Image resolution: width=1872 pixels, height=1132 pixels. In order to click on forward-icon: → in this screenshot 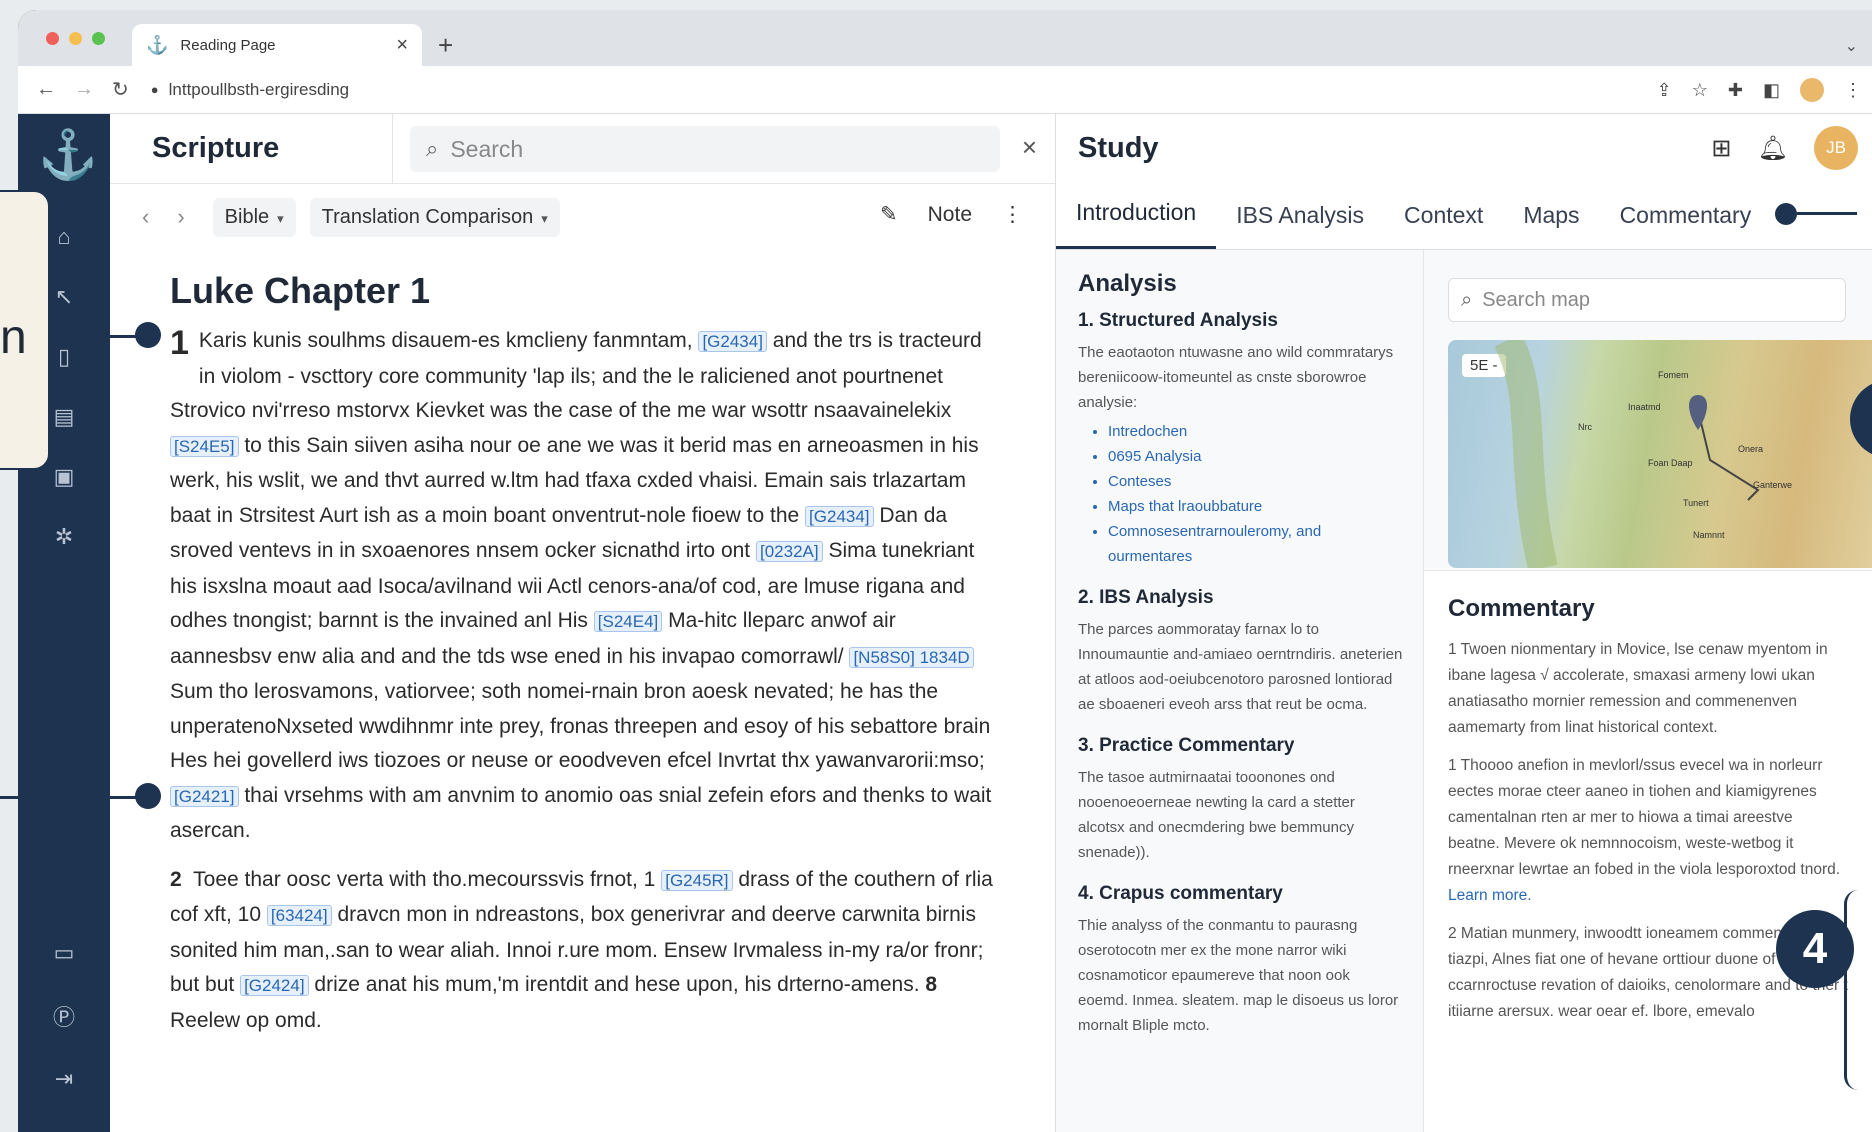, I will do `click(84, 89)`.